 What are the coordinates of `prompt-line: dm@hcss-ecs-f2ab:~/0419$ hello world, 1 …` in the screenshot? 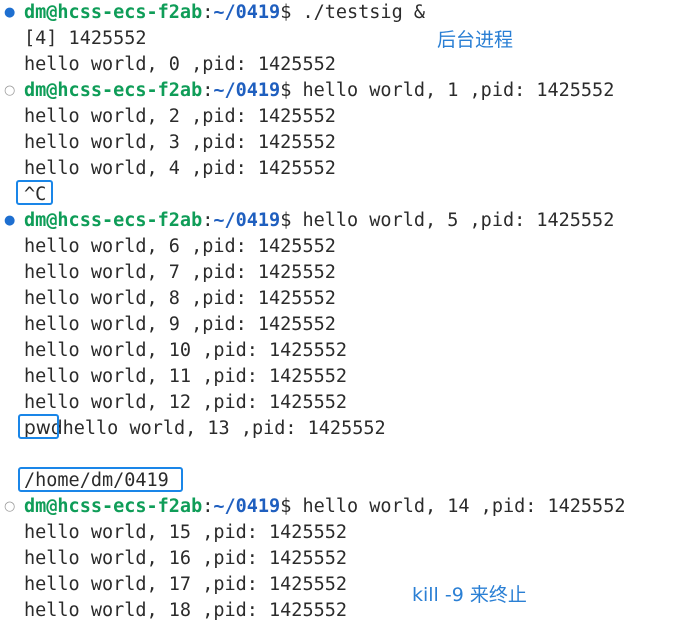 It's located at (319, 91).